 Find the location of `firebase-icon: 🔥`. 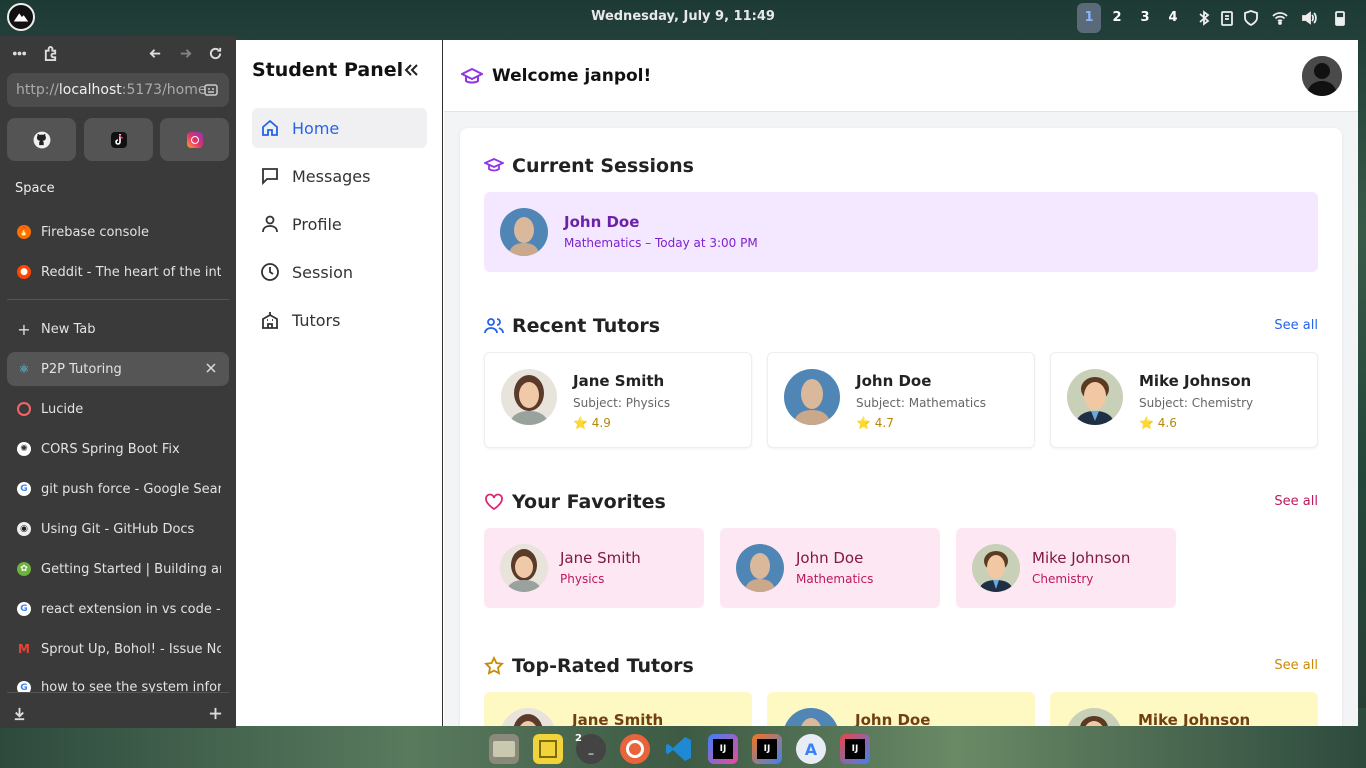

firebase-icon: 🔥 is located at coordinates (24, 232).